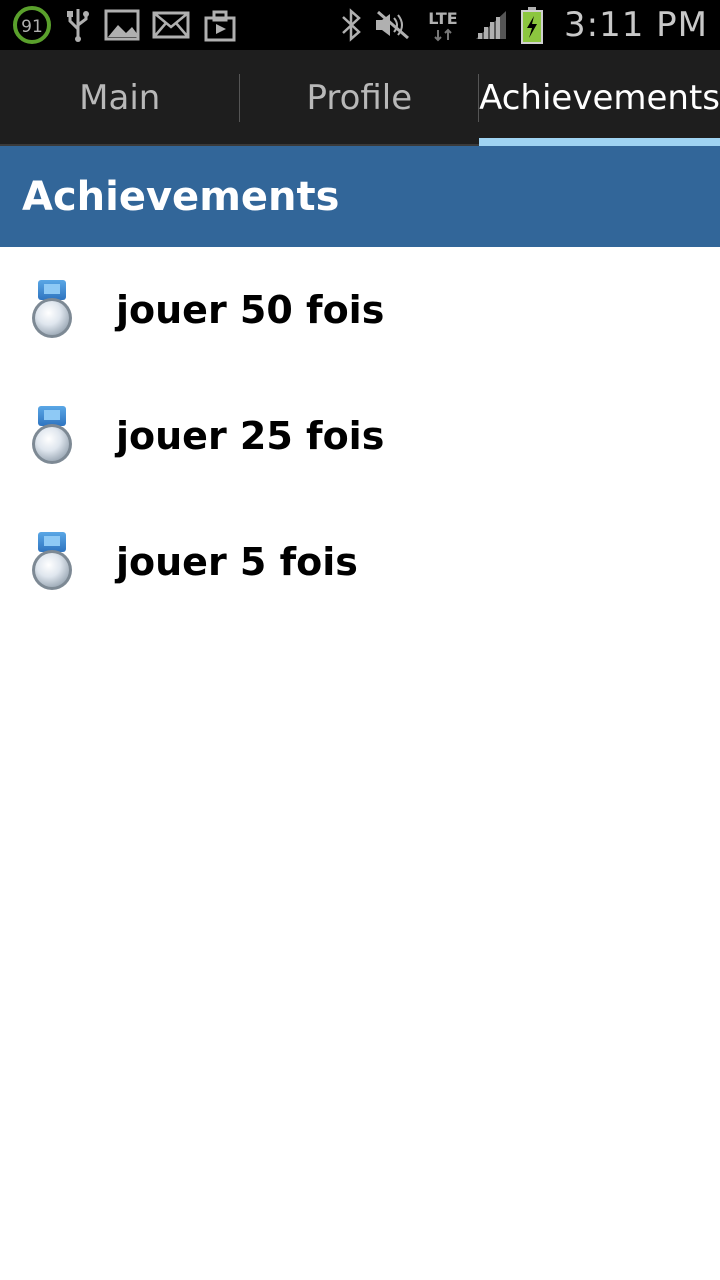  What do you see at coordinates (491, 25) in the screenshot?
I see `signal-icon` at bounding box center [491, 25].